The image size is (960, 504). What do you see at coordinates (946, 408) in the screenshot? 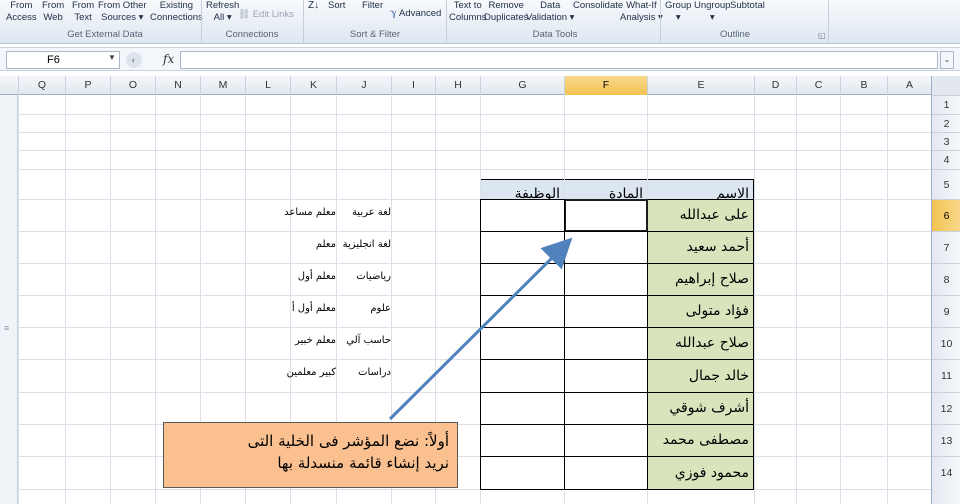
I see `row-header-12: 12` at bounding box center [946, 408].